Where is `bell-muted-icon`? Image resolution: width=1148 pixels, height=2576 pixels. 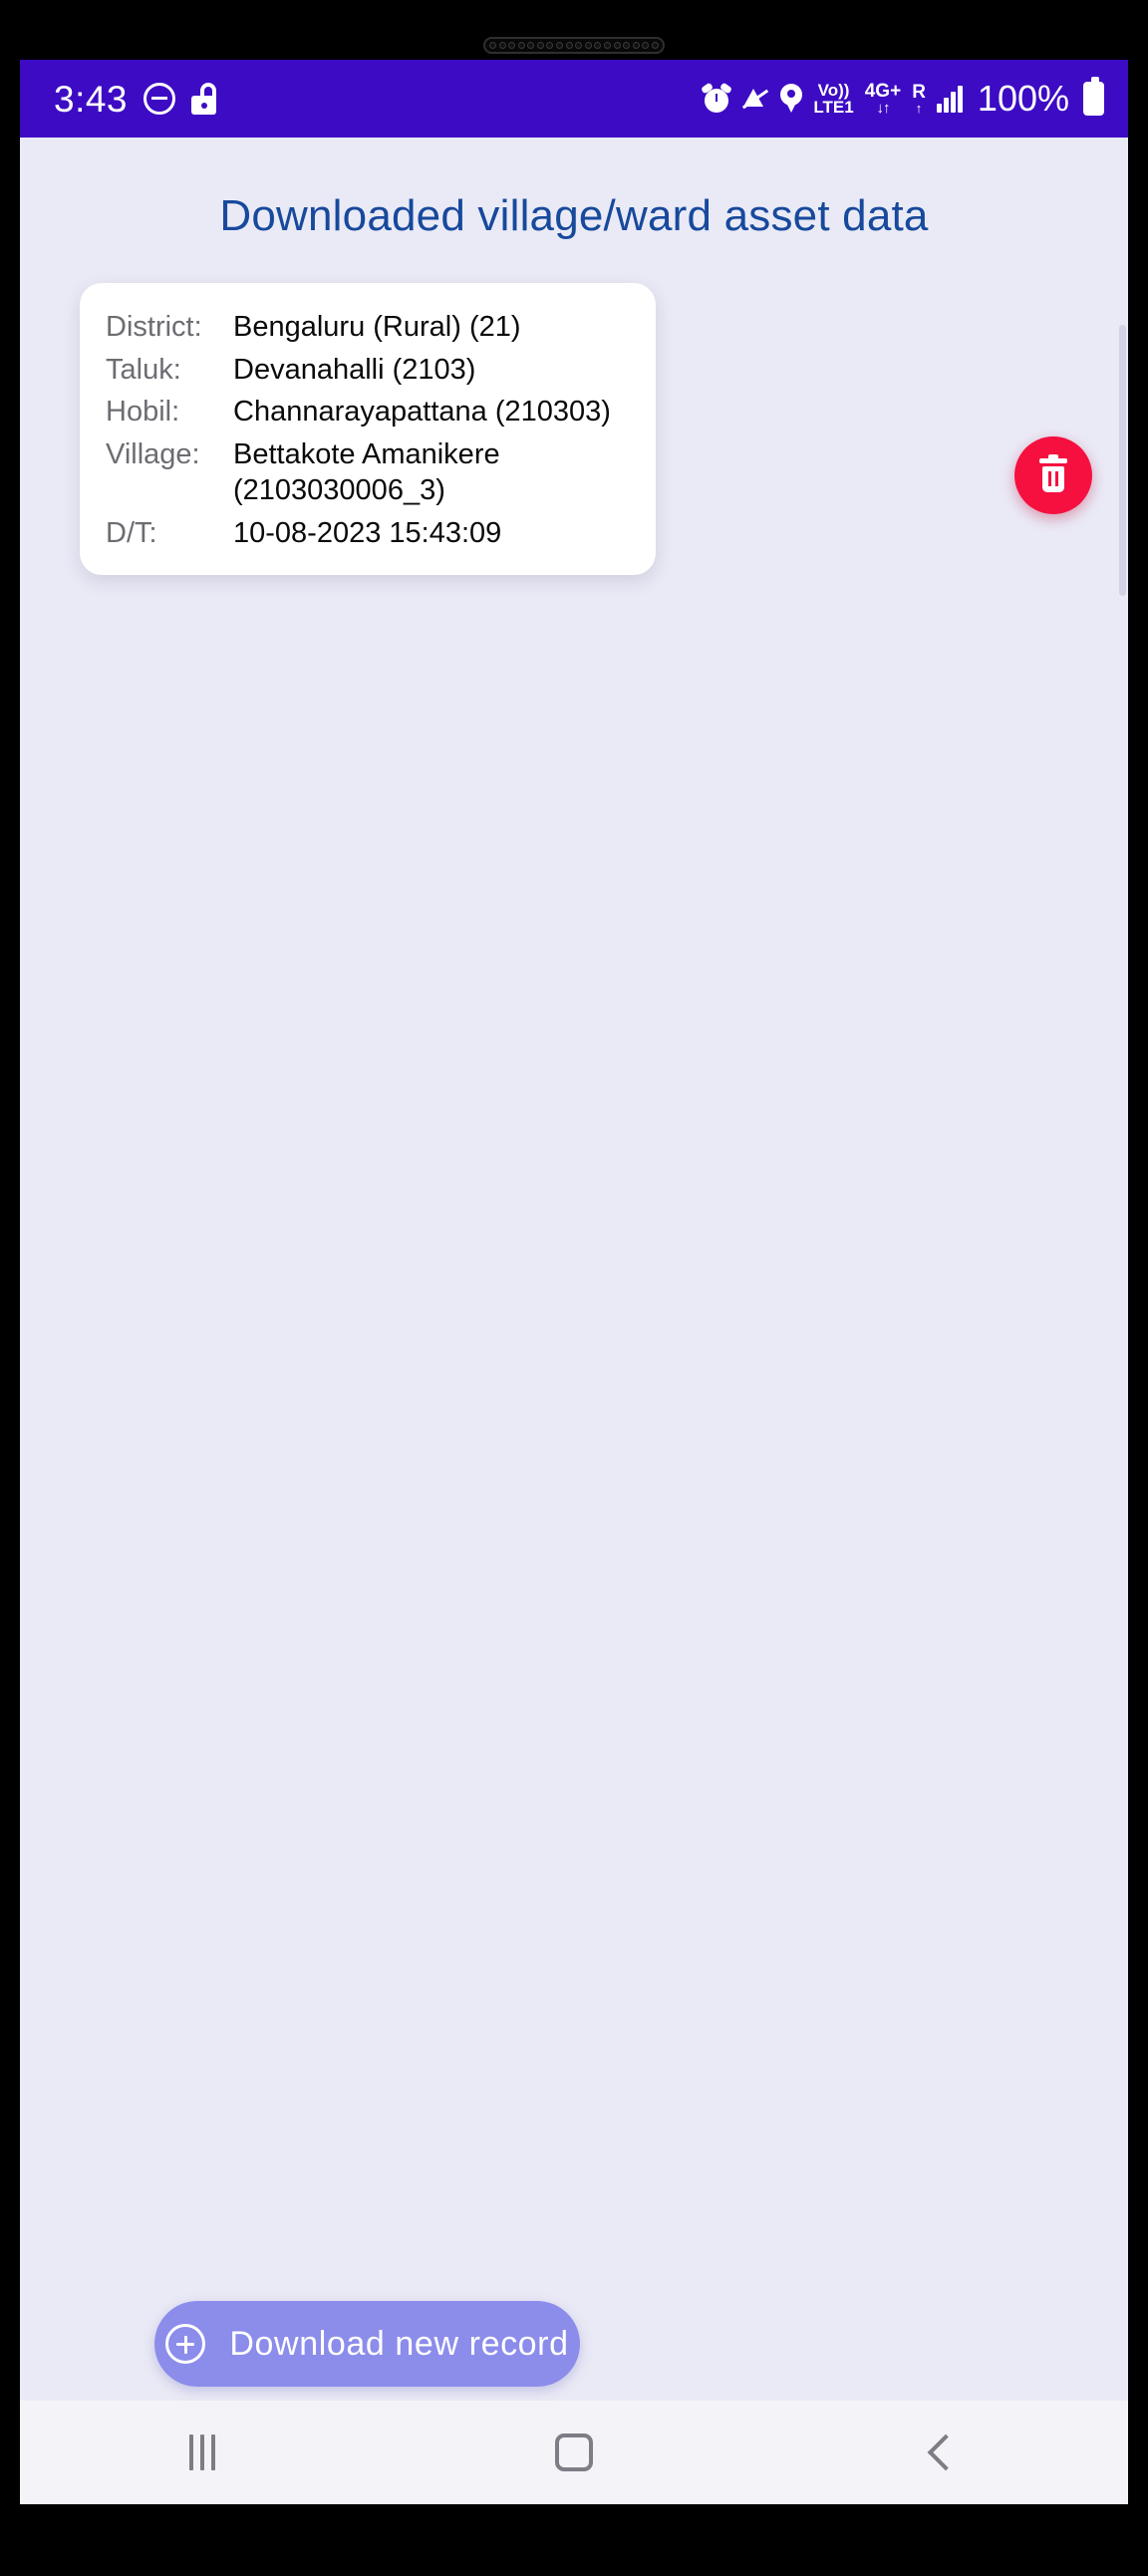 bell-muted-icon is located at coordinates (755, 99).